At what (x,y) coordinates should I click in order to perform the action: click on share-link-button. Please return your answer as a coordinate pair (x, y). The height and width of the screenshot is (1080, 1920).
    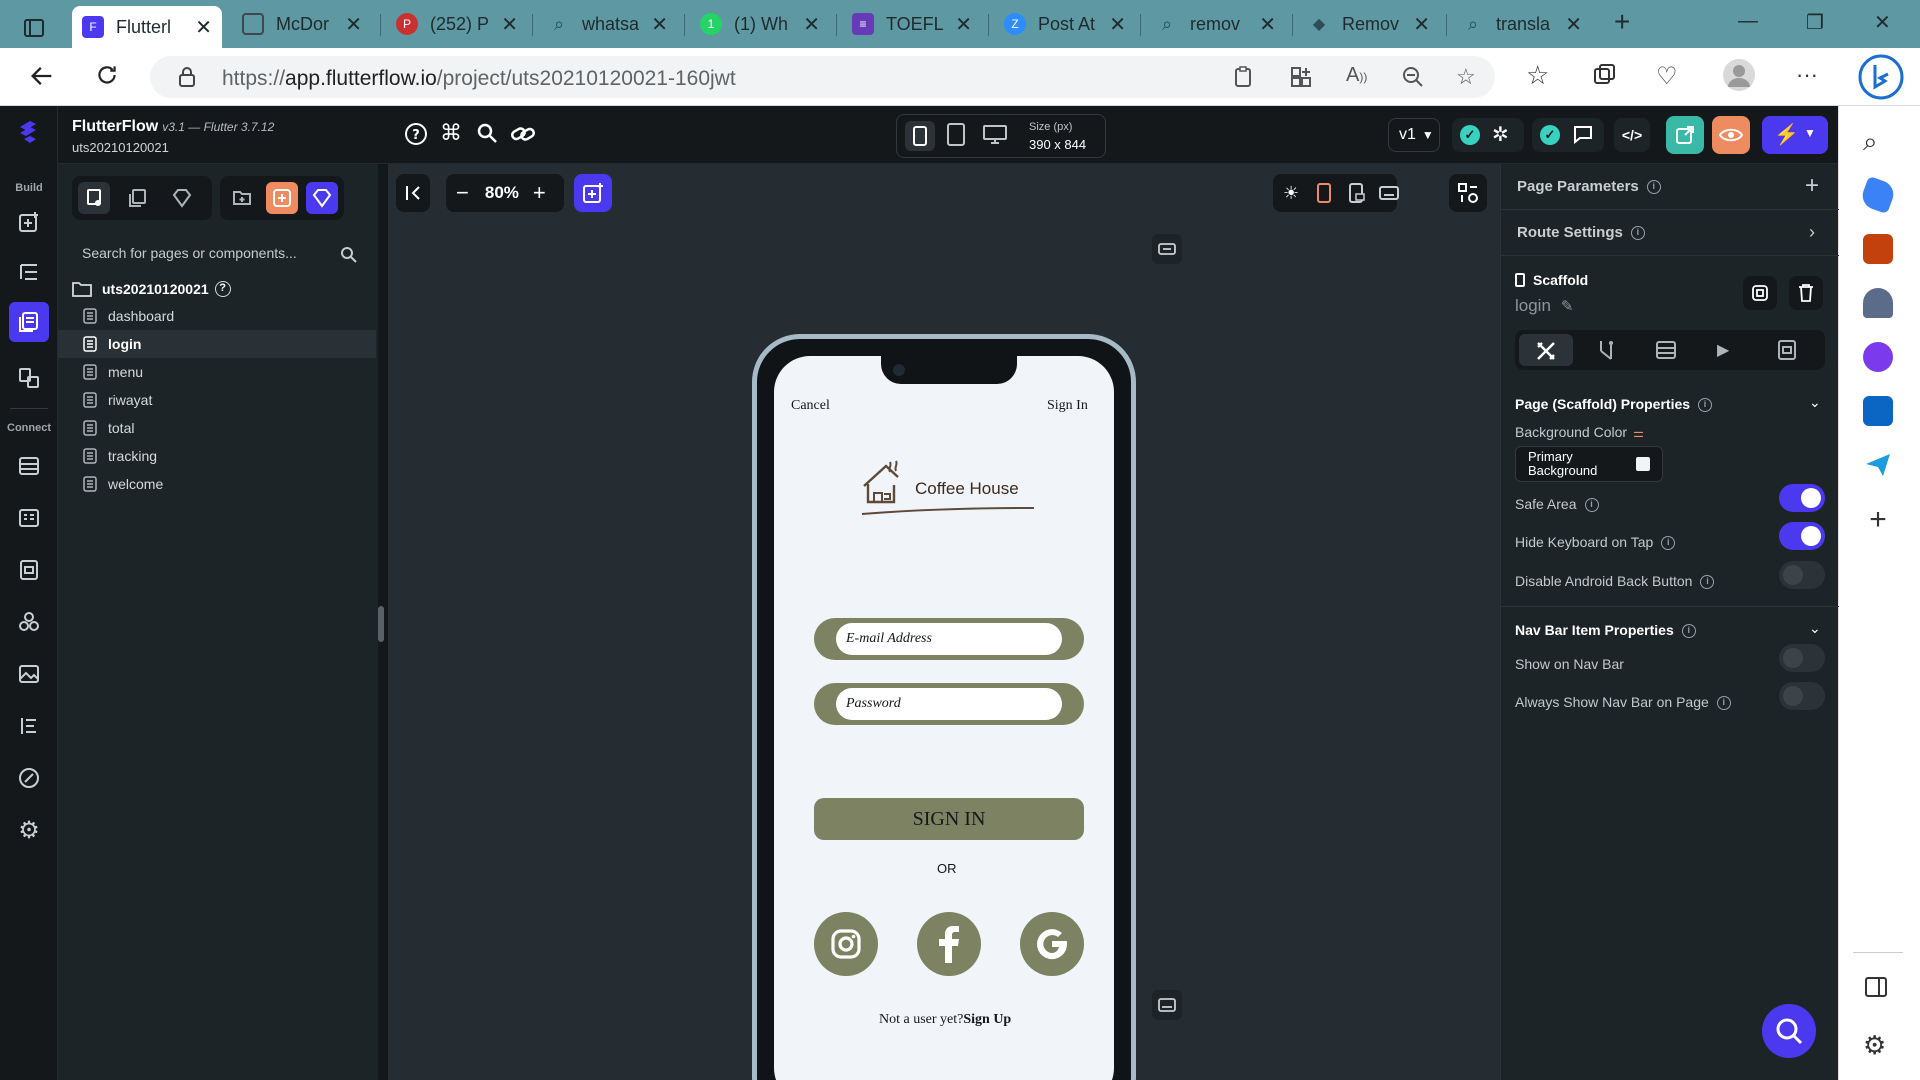
    Looking at the image, I should click on (523, 134).